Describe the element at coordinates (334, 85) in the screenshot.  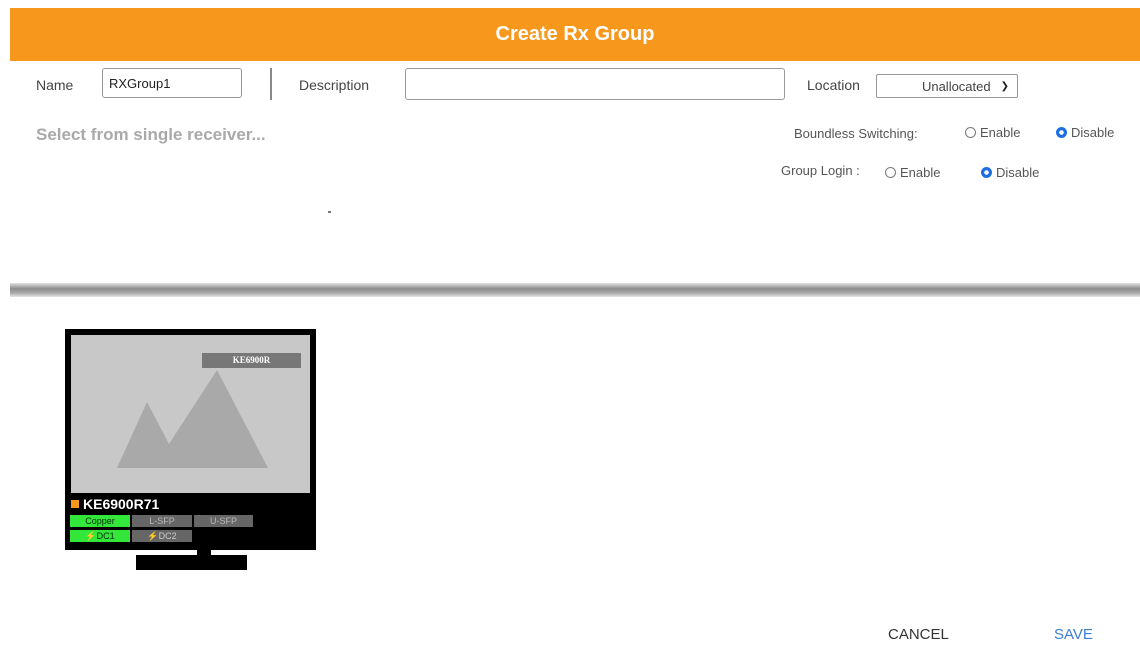
I see `description-label: Description` at that location.